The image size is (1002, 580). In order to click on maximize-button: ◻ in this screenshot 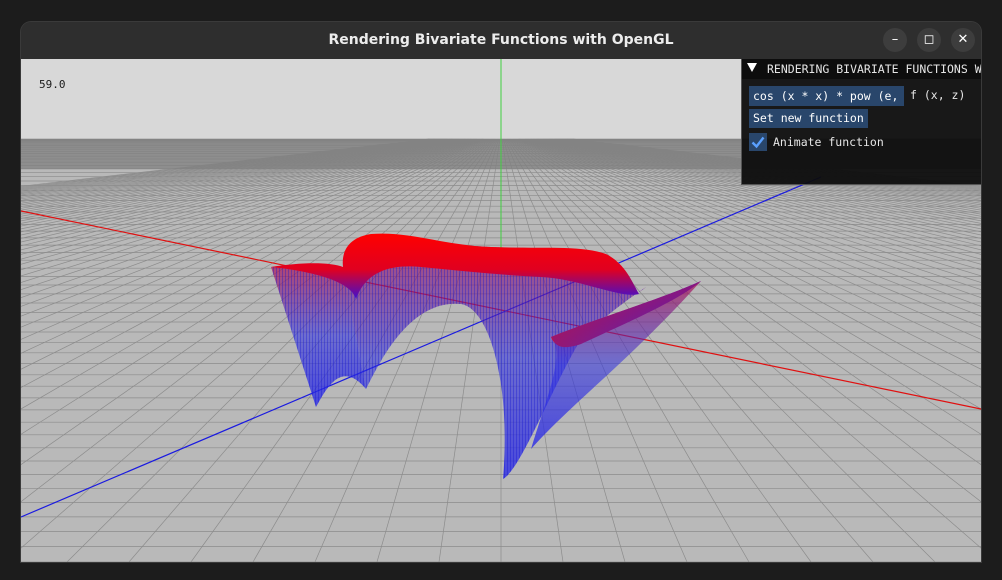, I will do `click(929, 40)`.